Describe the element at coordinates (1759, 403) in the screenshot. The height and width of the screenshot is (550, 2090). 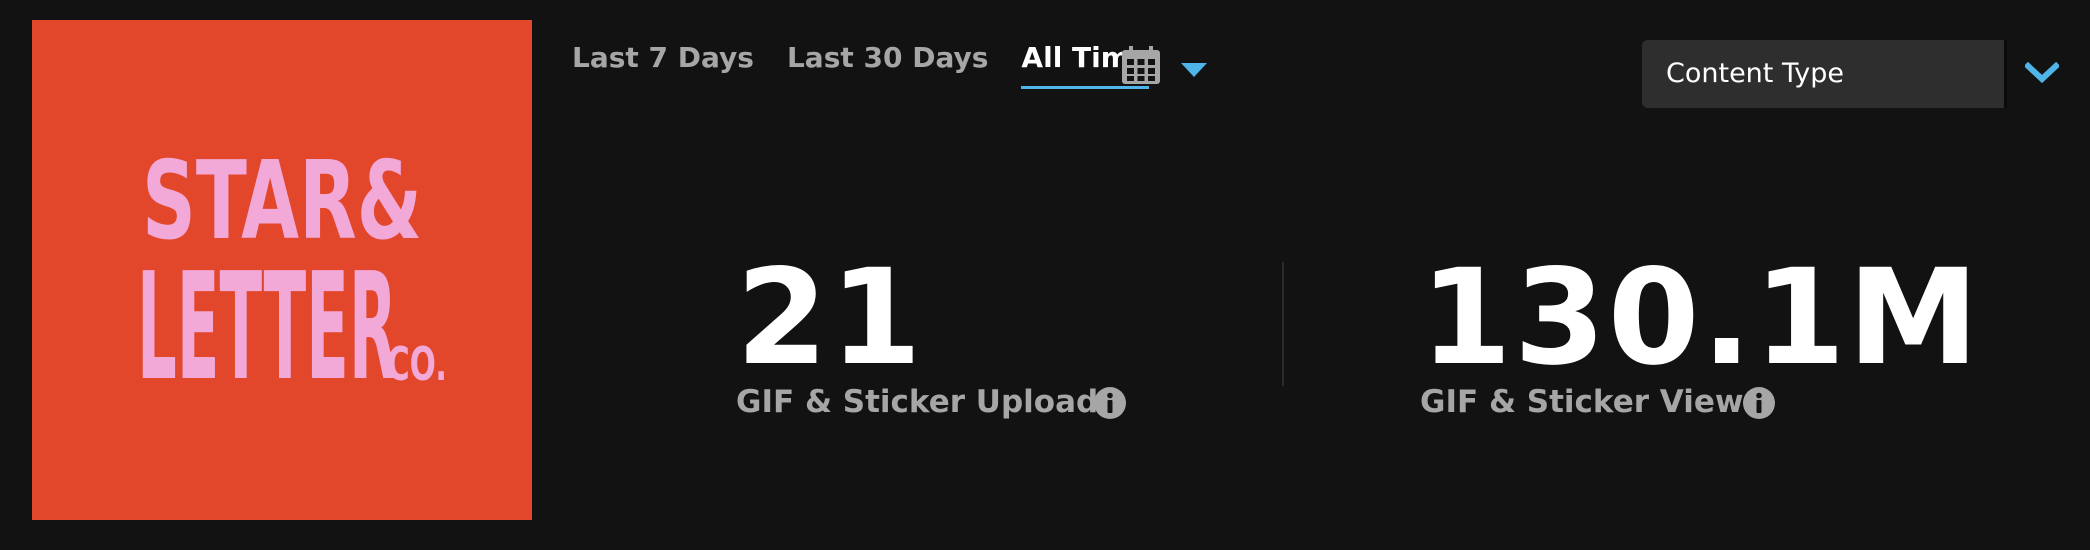
I see `views-info-icon` at that location.